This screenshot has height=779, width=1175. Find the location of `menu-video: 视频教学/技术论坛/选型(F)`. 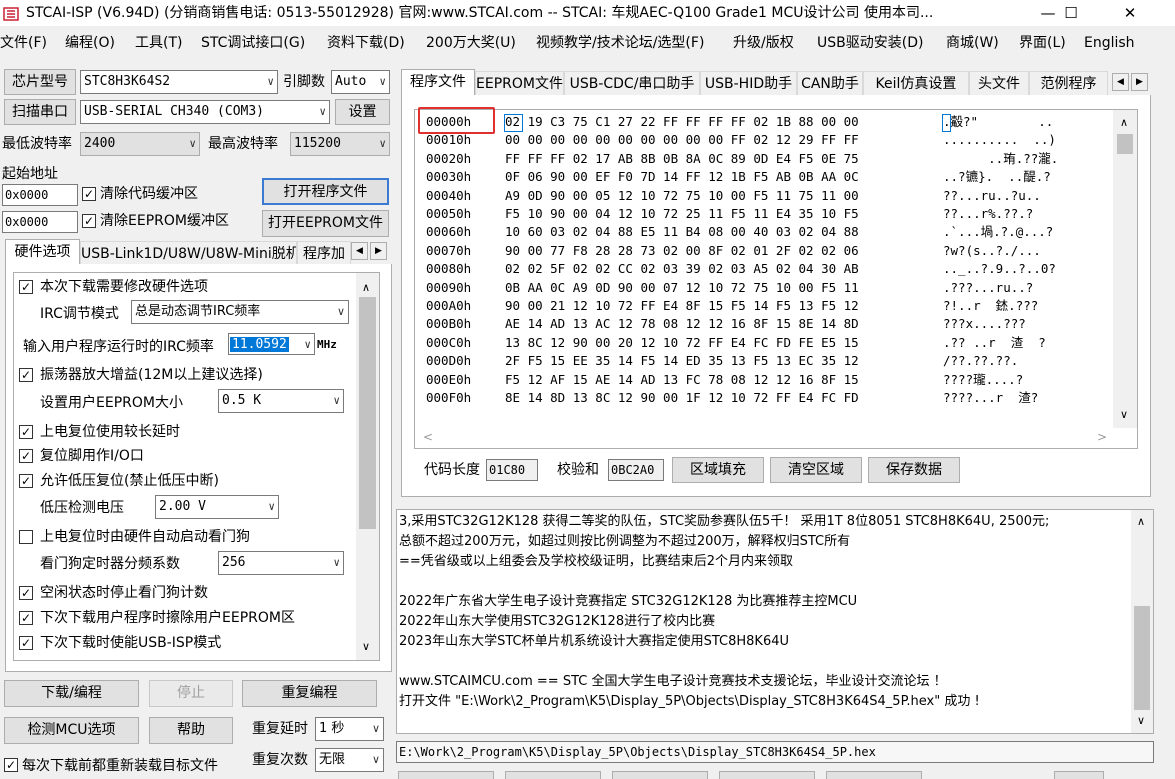

menu-video: 视频教学/技术论坛/选型(F) is located at coordinates (620, 43).